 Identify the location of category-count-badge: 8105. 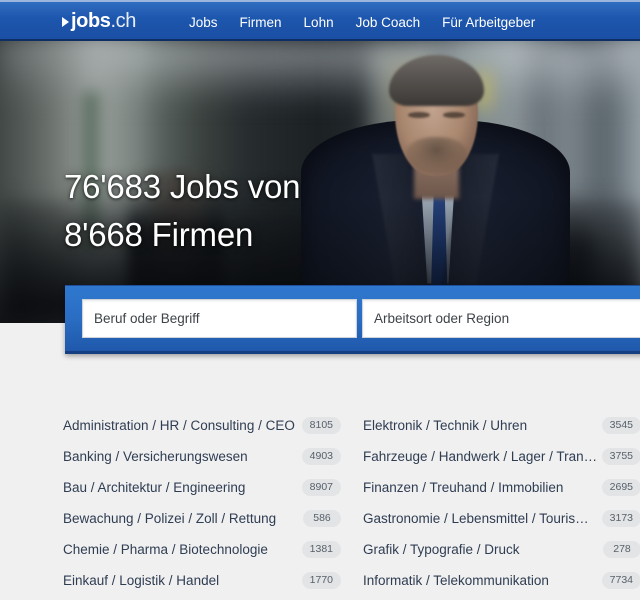
(321, 425).